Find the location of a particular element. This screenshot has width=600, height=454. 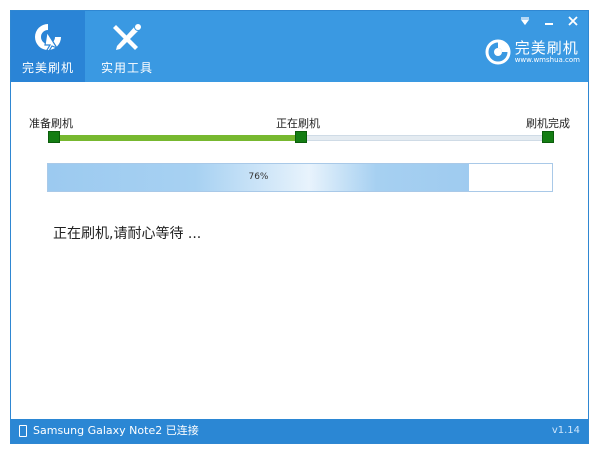

phone-icon is located at coordinates (23, 431).